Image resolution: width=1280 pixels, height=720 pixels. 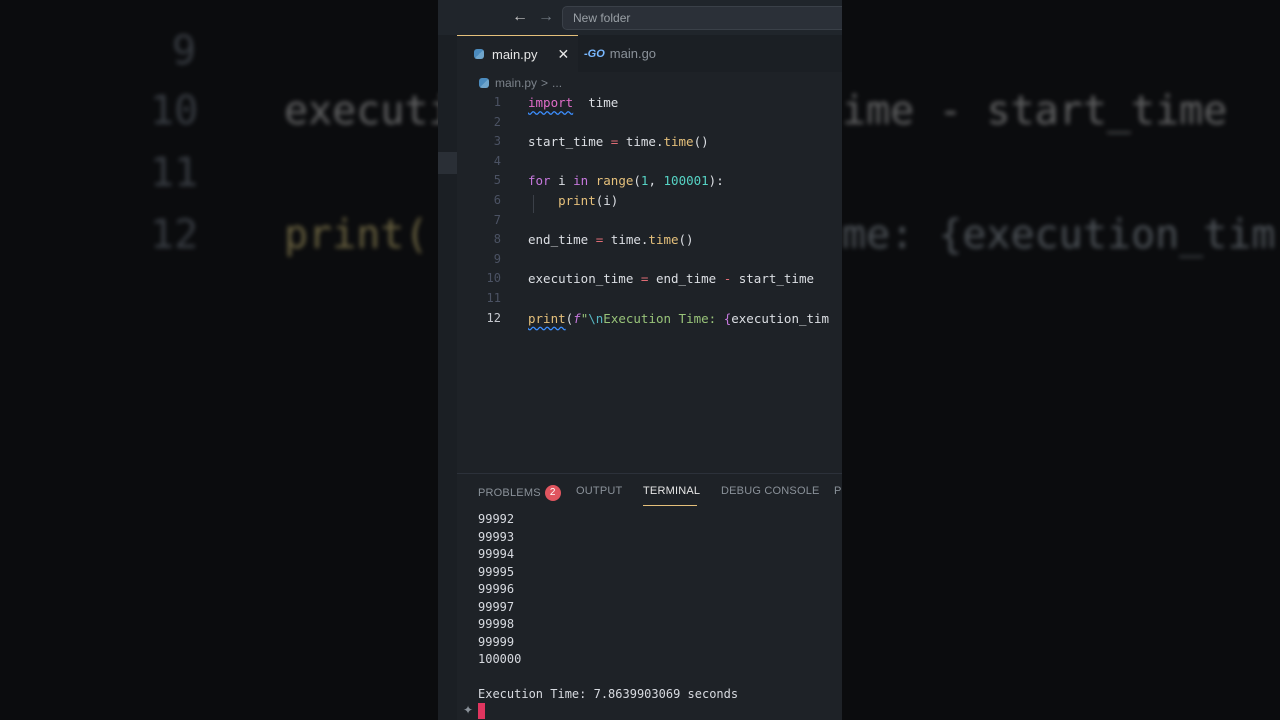 I want to click on tab-main-py: main.py ✕, so click(x=517, y=53).